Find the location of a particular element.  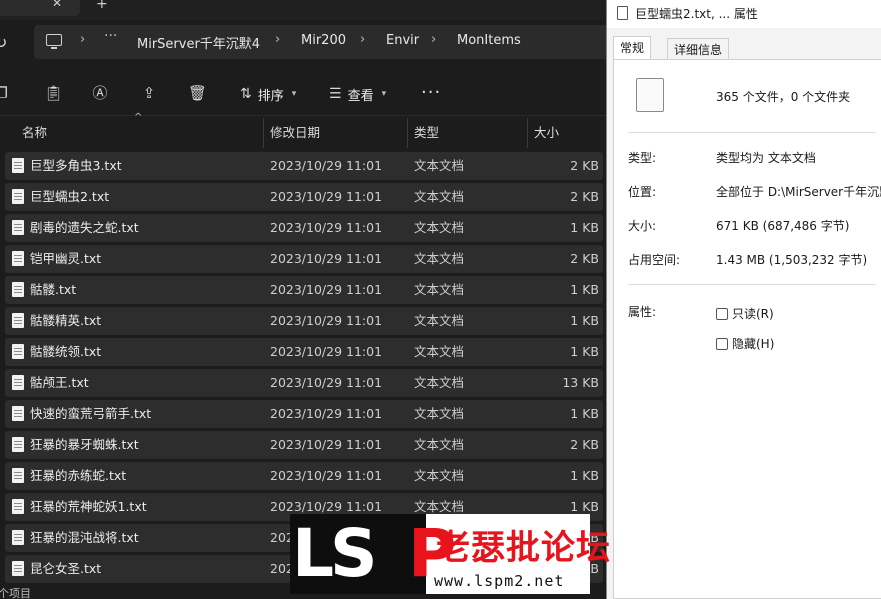

file-count-summary: 365 个文件，0 个文件夹 is located at coordinates (783, 97).